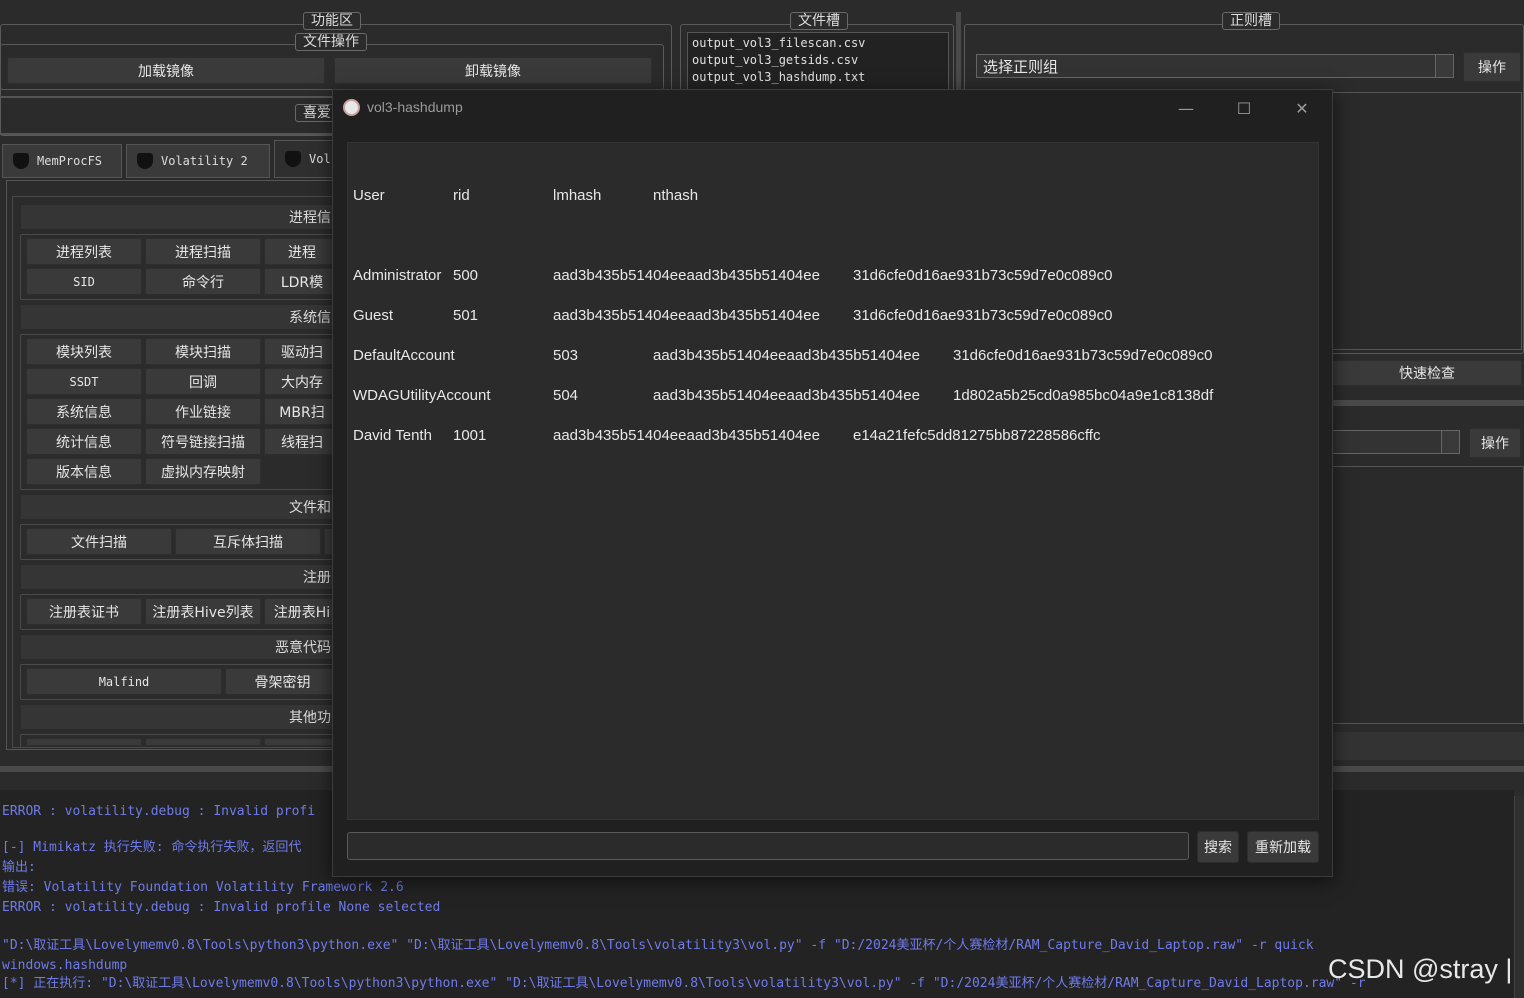 The height and width of the screenshot is (998, 1524). Describe the element at coordinates (84, 381) in the screenshot. I see `ssdt-button: SSDT` at that location.